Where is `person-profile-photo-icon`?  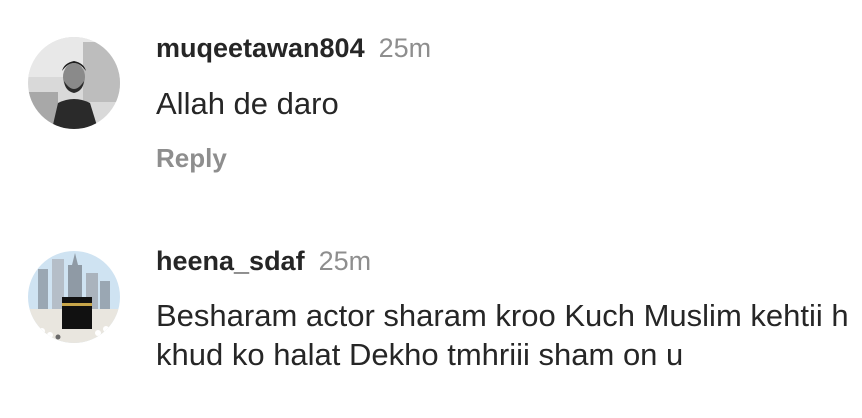 person-profile-photo-icon is located at coordinates (74, 83).